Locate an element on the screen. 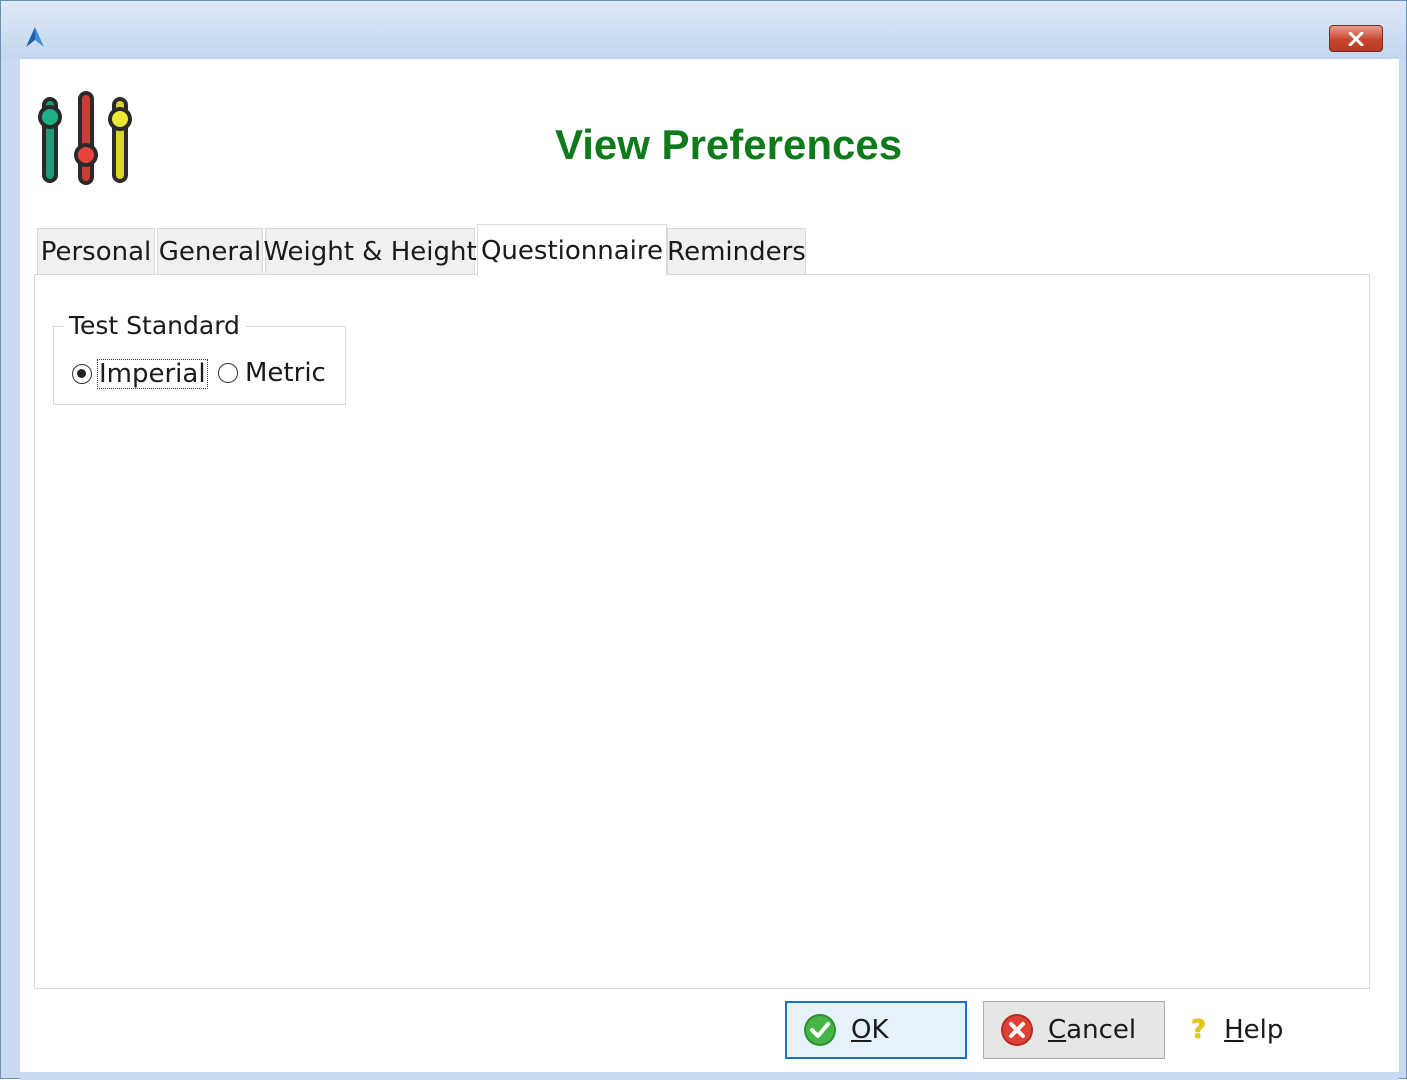 This screenshot has width=1407, height=1080. tab-personal: Personal is located at coordinates (96, 251).